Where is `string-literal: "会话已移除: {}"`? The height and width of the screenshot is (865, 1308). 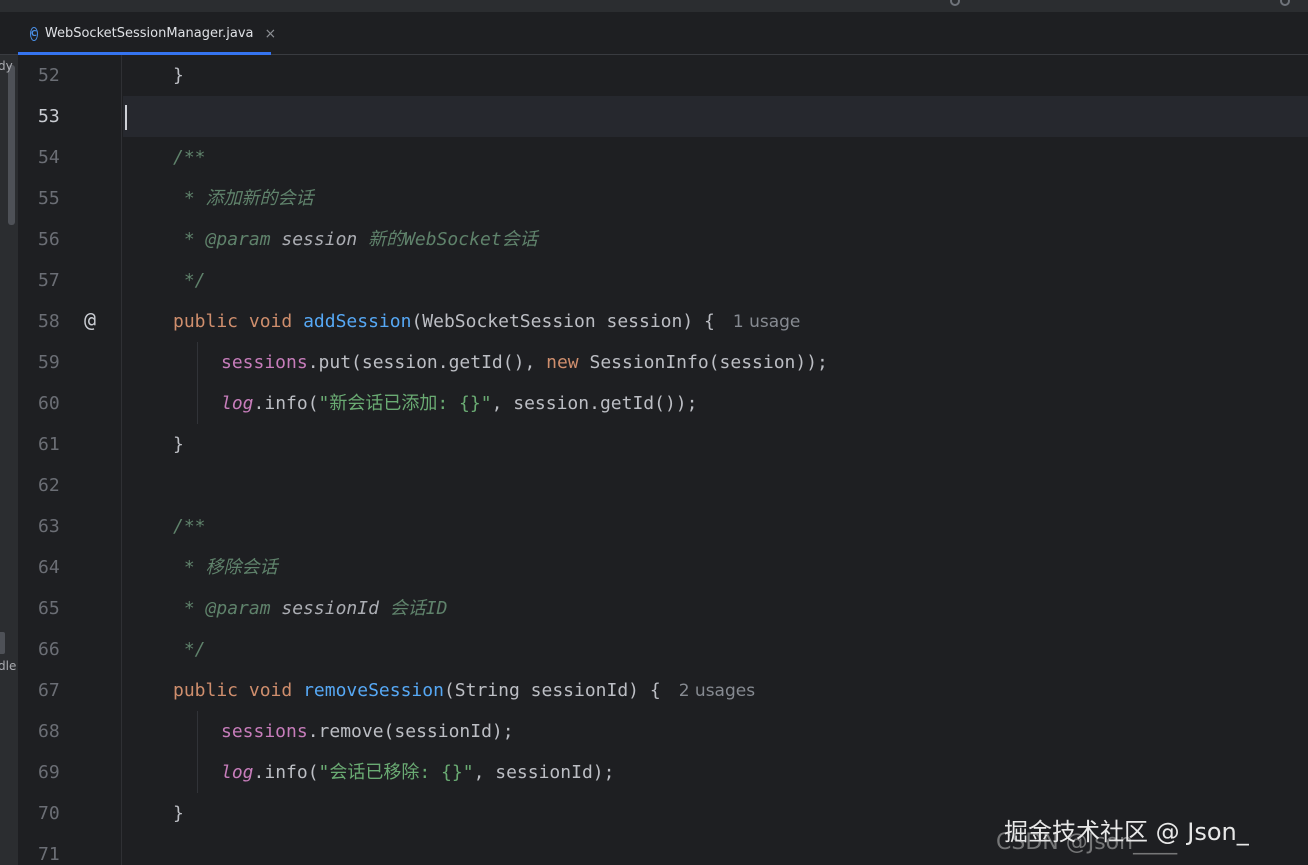
string-literal: "会话已移除: {}" is located at coordinates (396, 772).